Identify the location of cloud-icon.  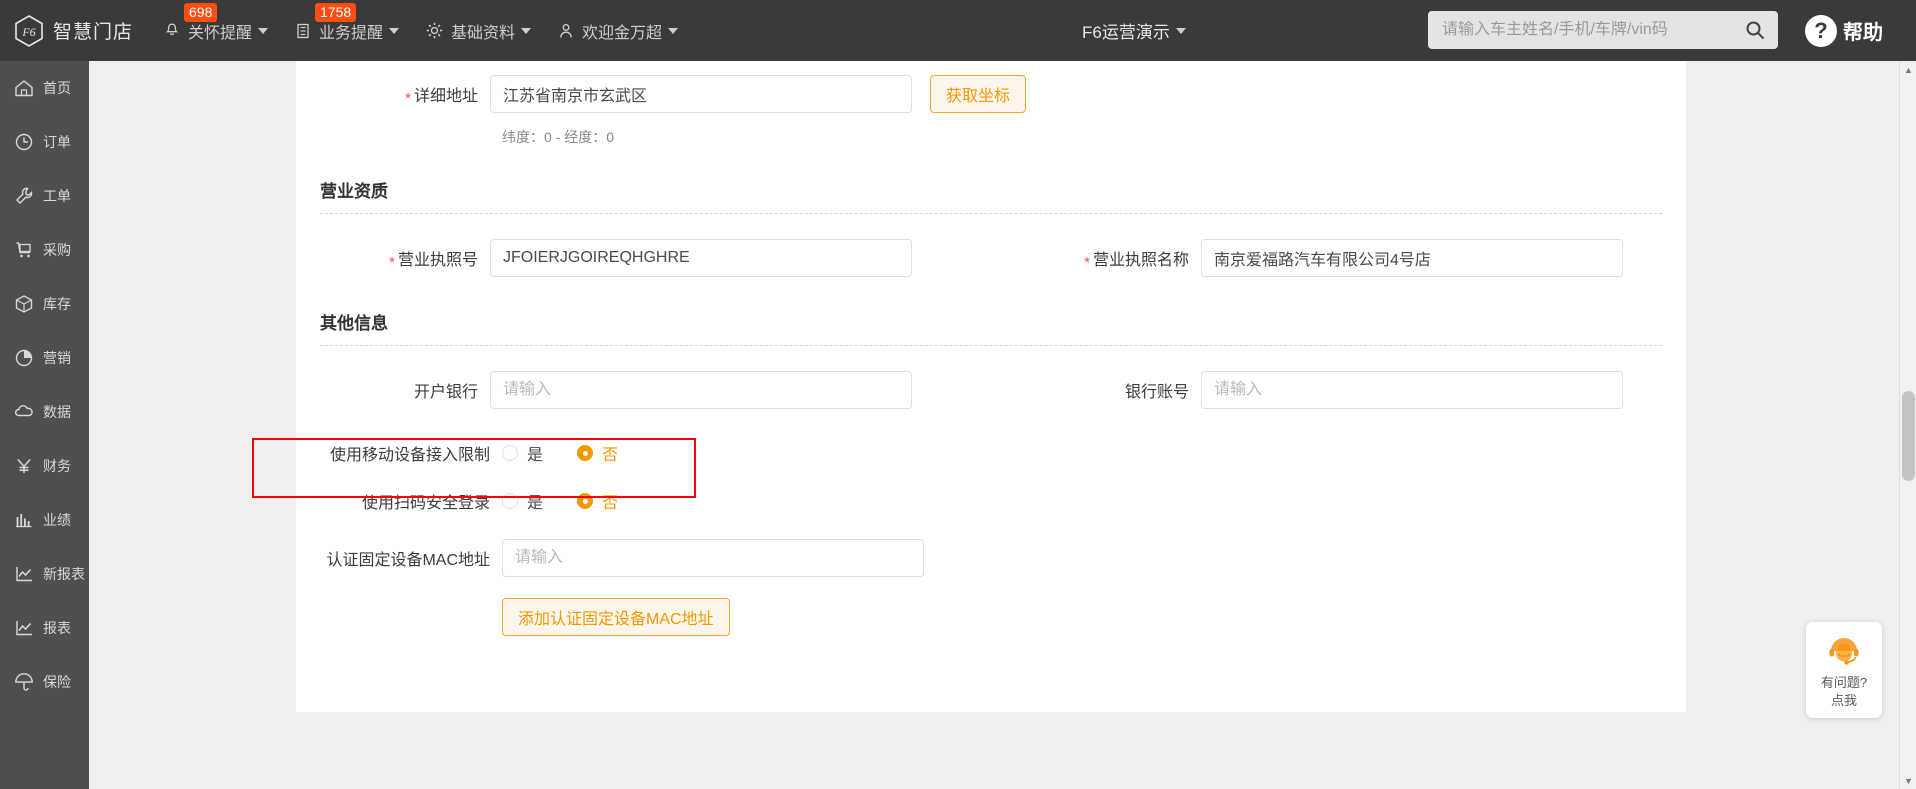
(24, 412).